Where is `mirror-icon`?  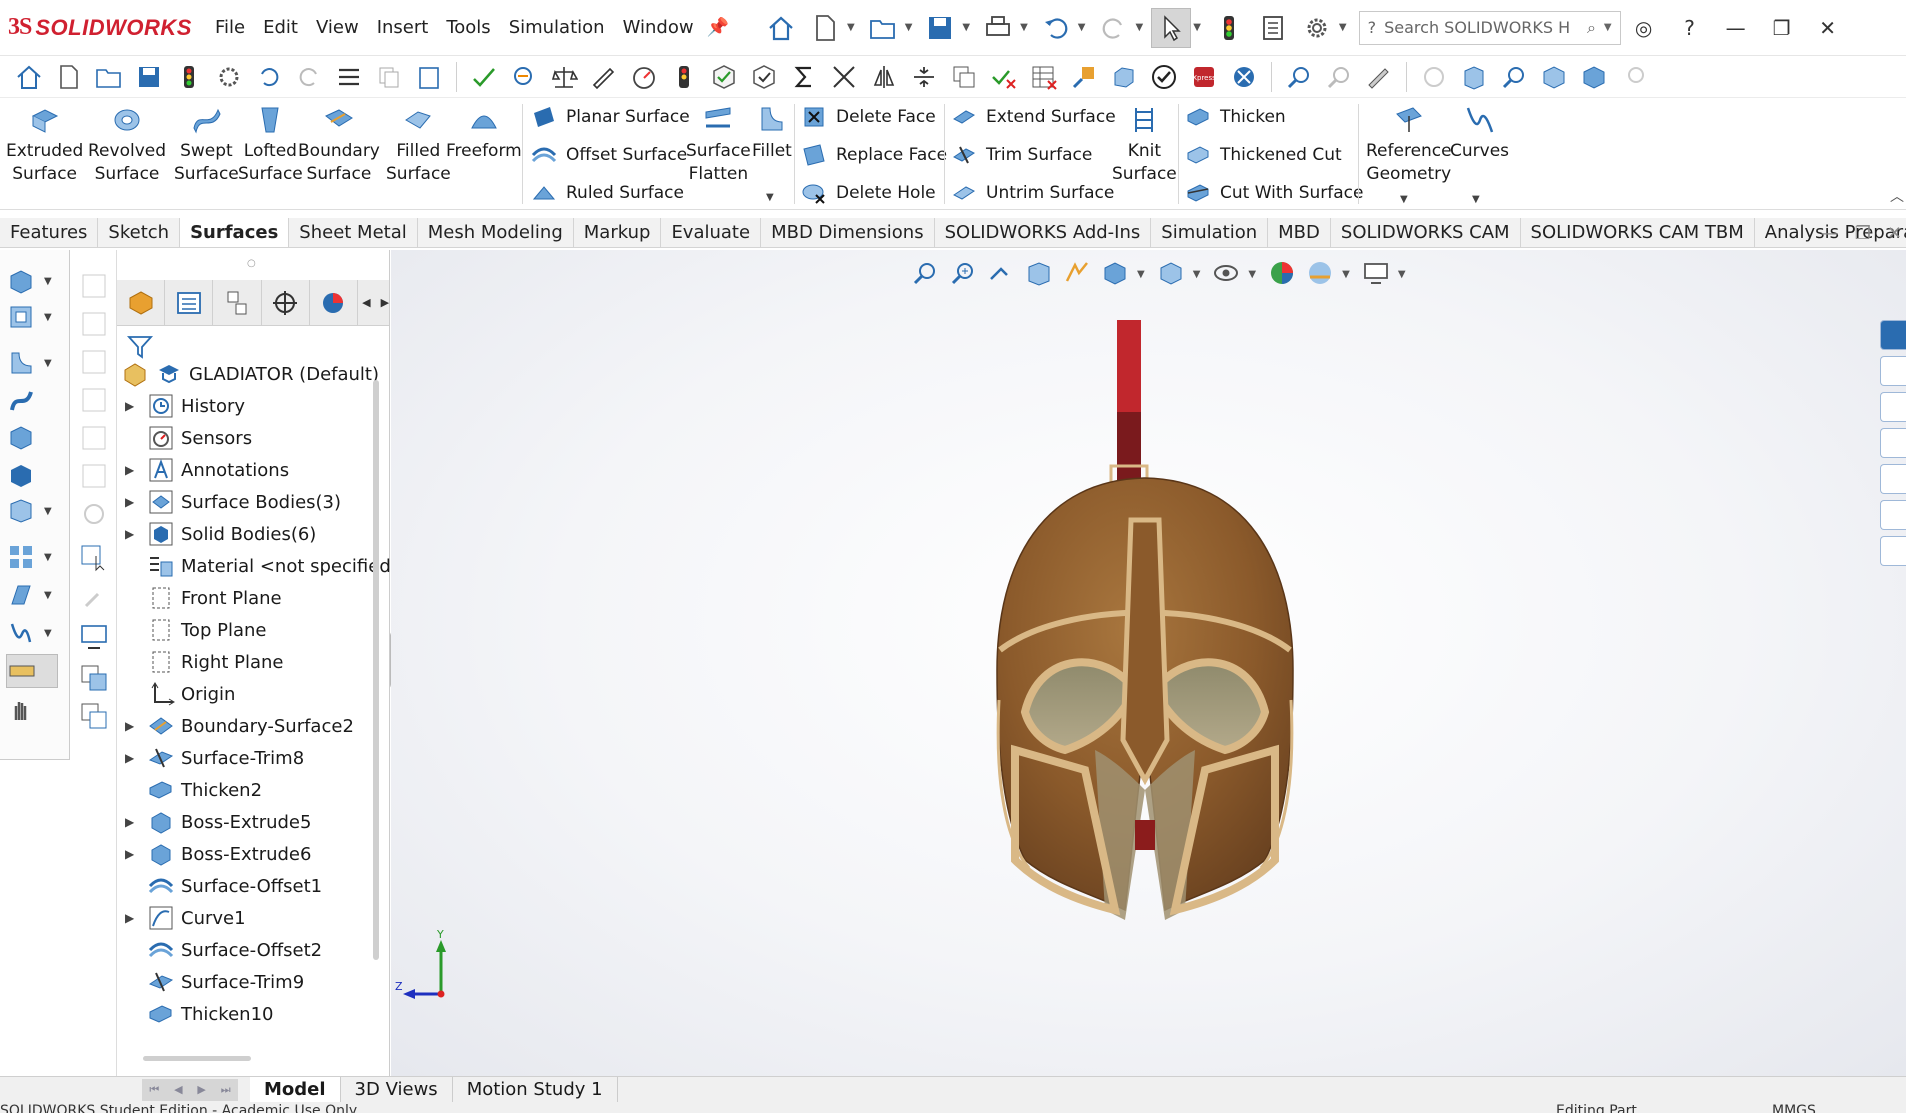 mirror-icon is located at coordinates (884, 77).